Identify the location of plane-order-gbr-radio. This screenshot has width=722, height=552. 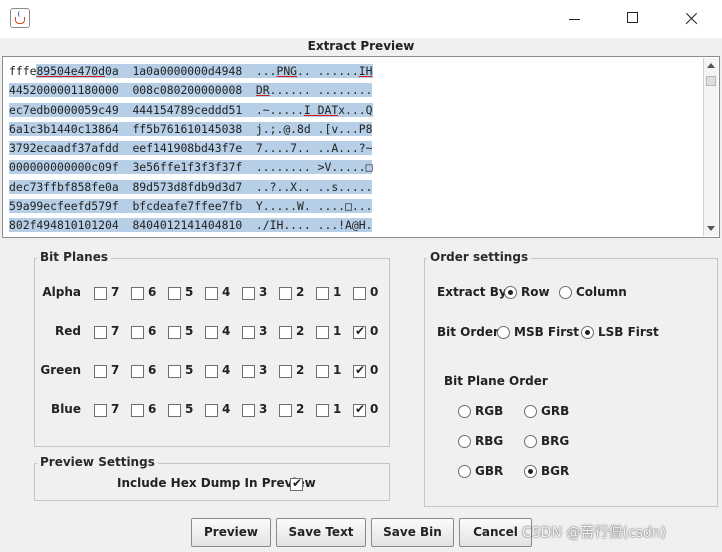
(464, 471).